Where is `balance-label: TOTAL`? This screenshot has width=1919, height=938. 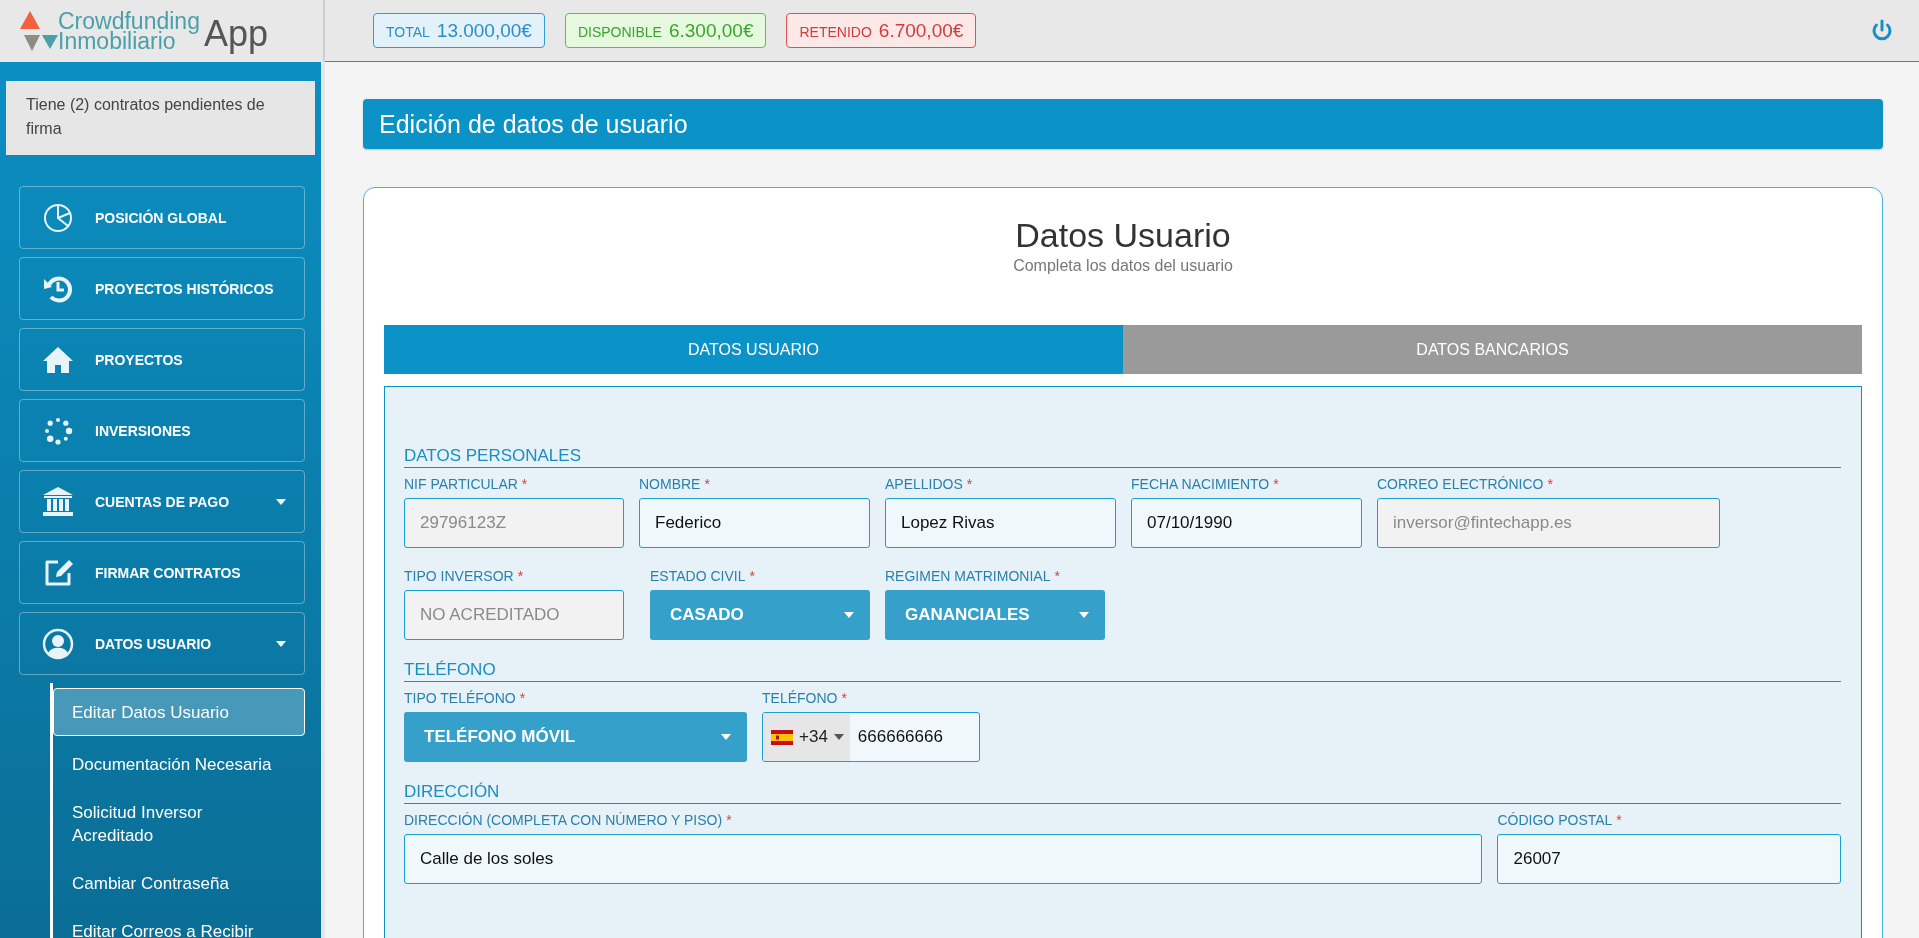 balance-label: TOTAL is located at coordinates (408, 32).